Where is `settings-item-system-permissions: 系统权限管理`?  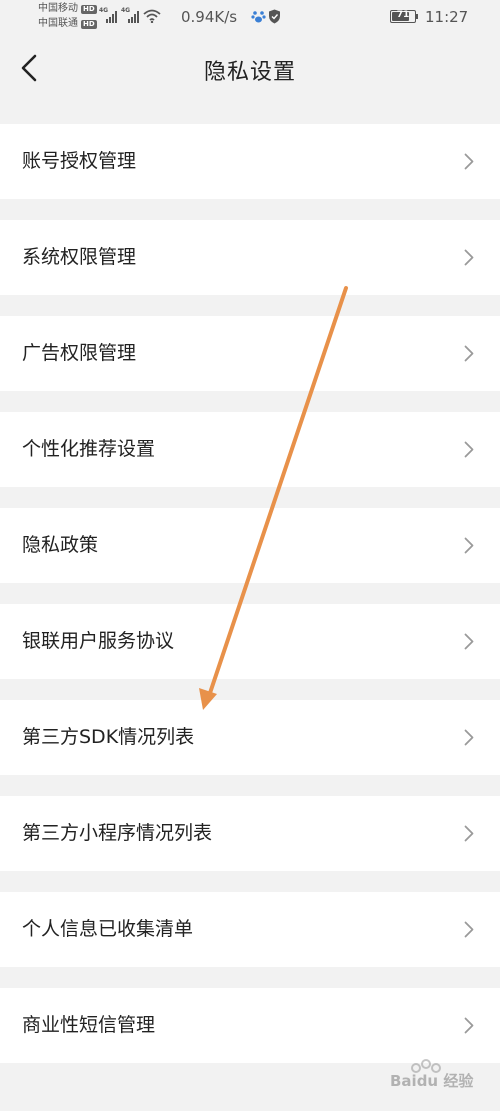 settings-item-system-permissions: 系统权限管理 is located at coordinates (250, 257).